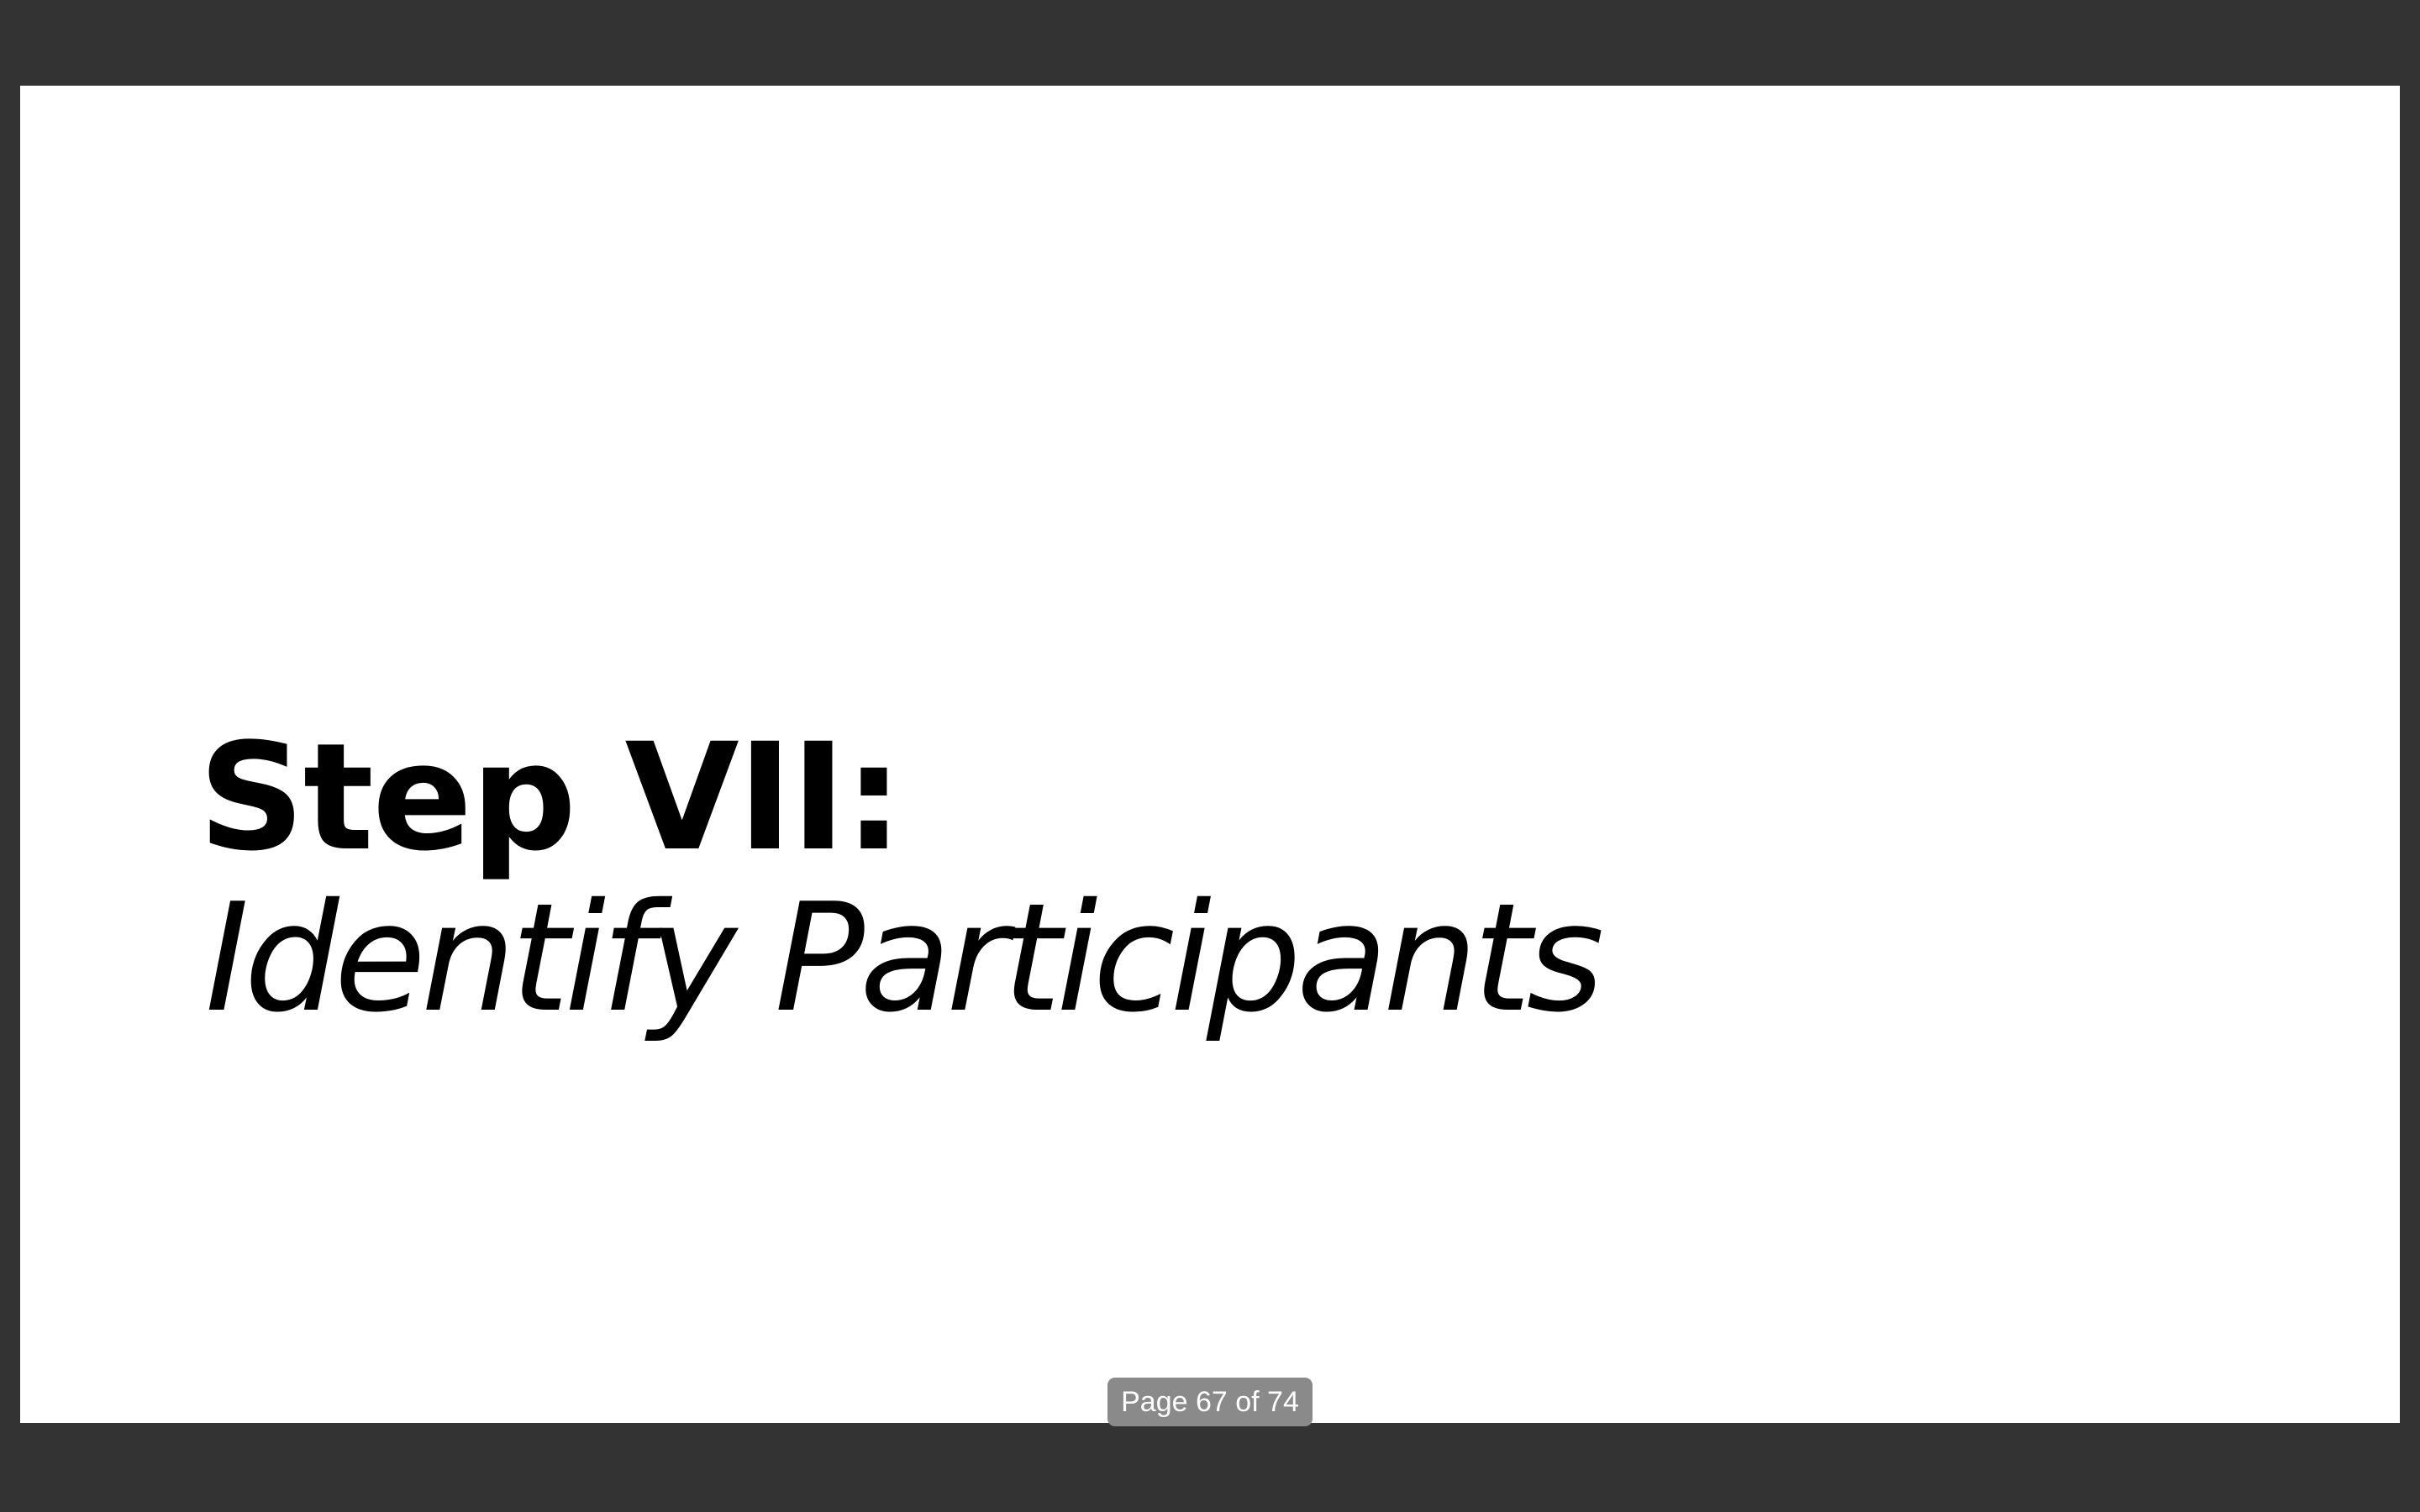  What do you see at coordinates (904, 958) in the screenshot?
I see `slide-subtitle: Identify Participants` at bounding box center [904, 958].